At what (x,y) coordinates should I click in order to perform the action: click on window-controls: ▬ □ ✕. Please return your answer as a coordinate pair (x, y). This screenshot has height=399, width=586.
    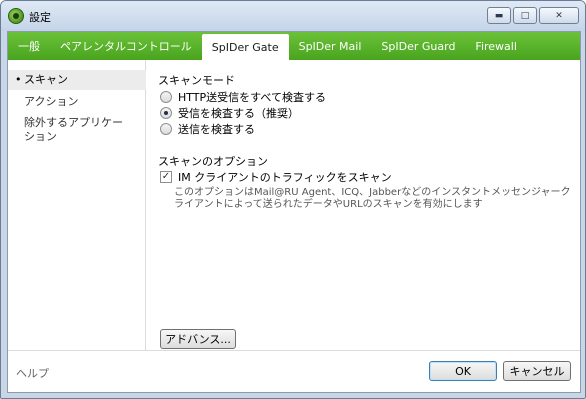
    Looking at the image, I should click on (533, 16).